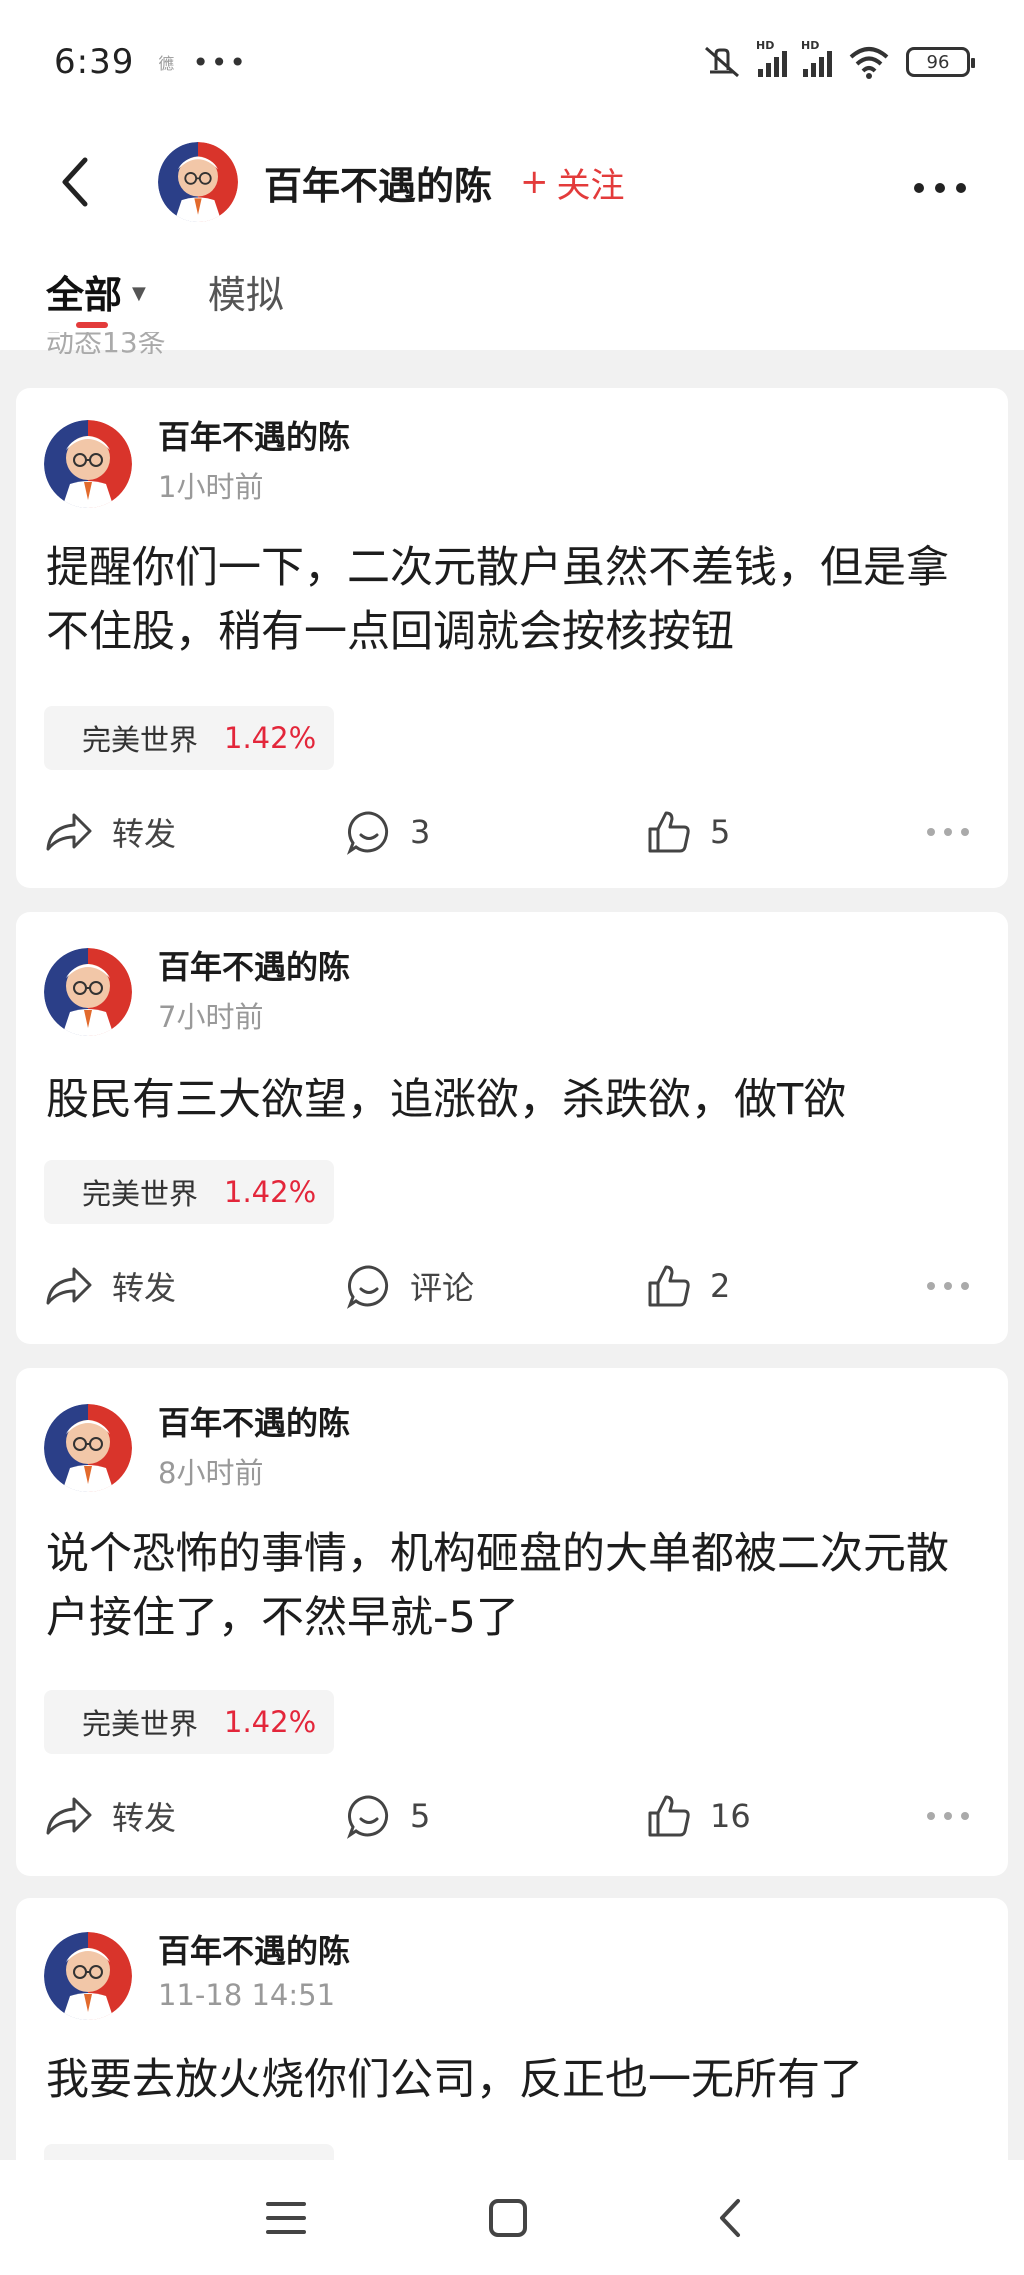 Image resolution: width=1024 pixels, height=2275 pixels. I want to click on like-count: 5, so click(720, 832).